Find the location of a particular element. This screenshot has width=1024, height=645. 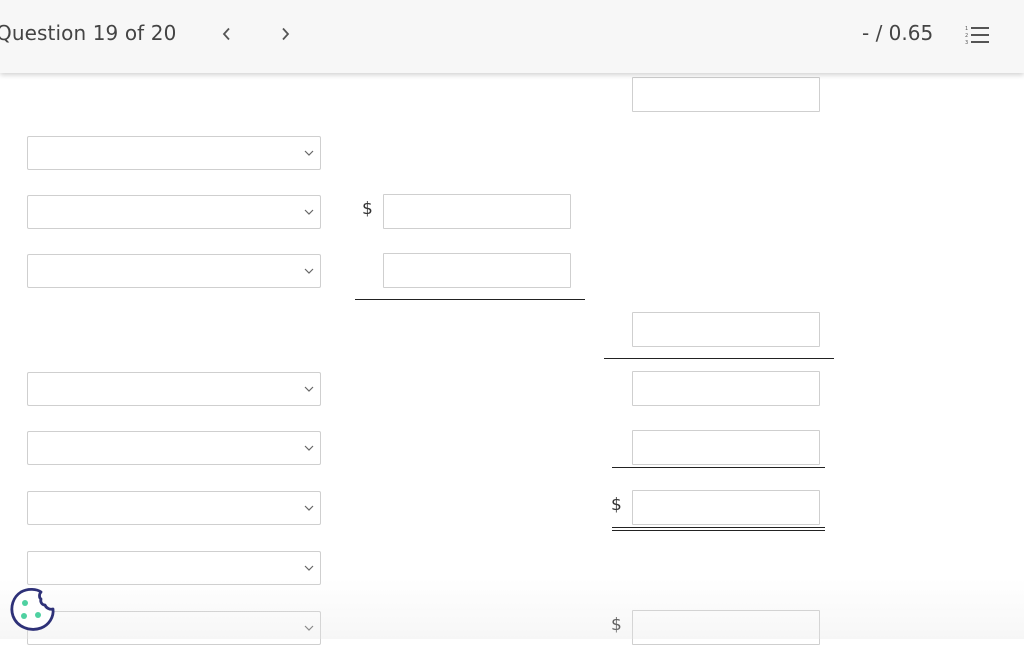

amount-input-right-row7 is located at coordinates (726, 507).